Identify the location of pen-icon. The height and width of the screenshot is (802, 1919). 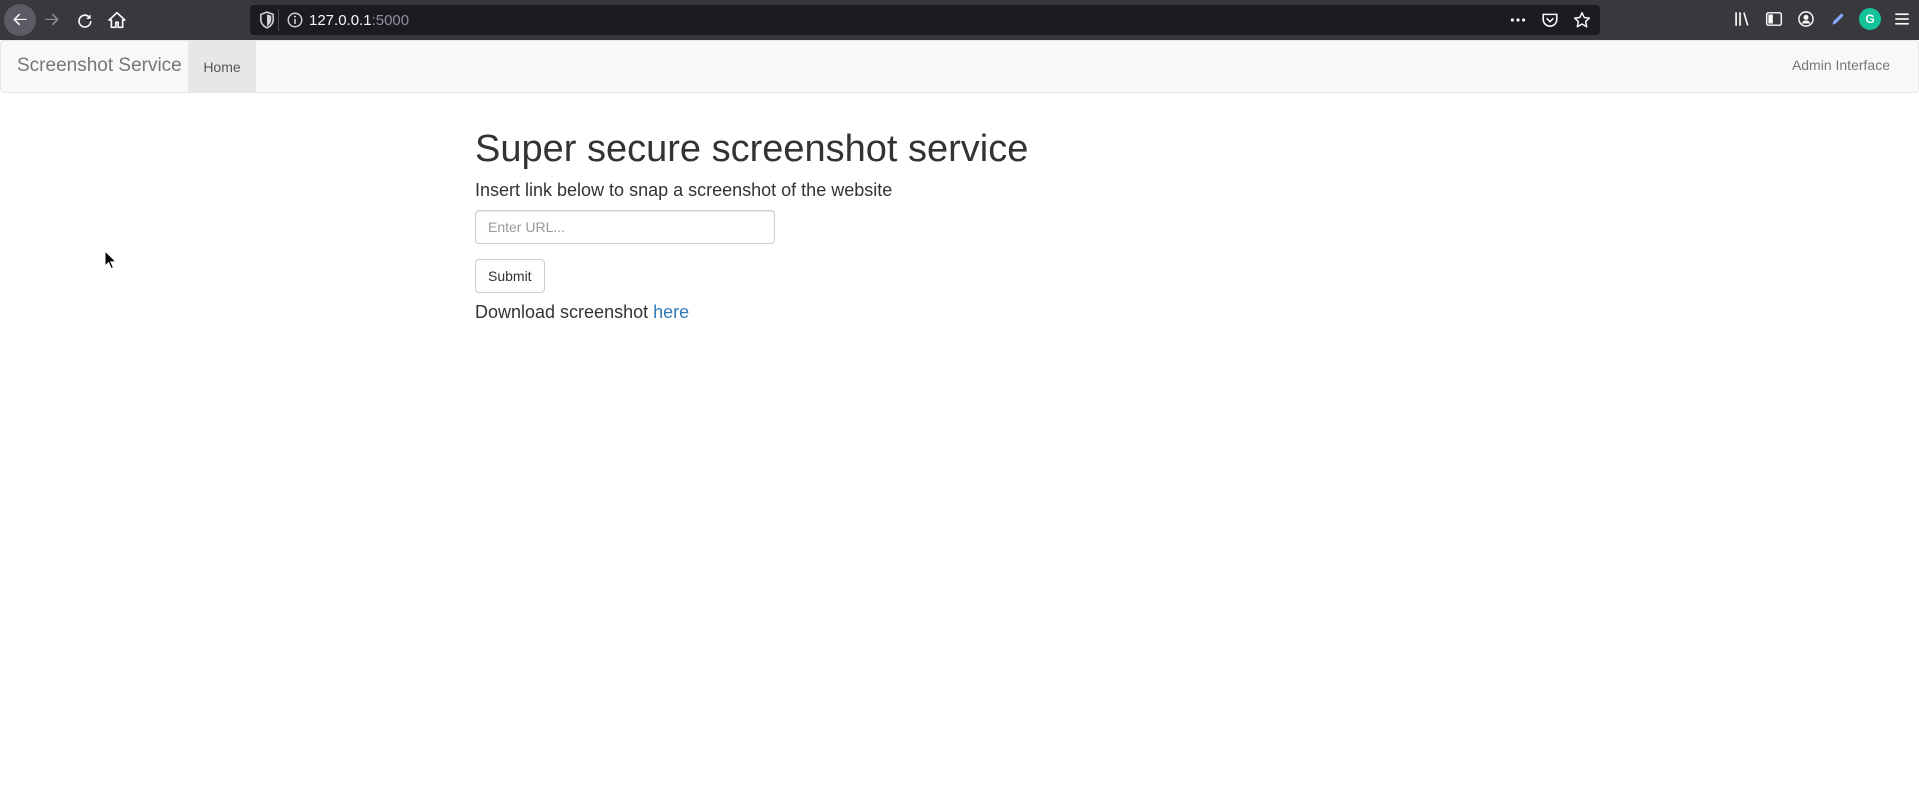
(1838, 19).